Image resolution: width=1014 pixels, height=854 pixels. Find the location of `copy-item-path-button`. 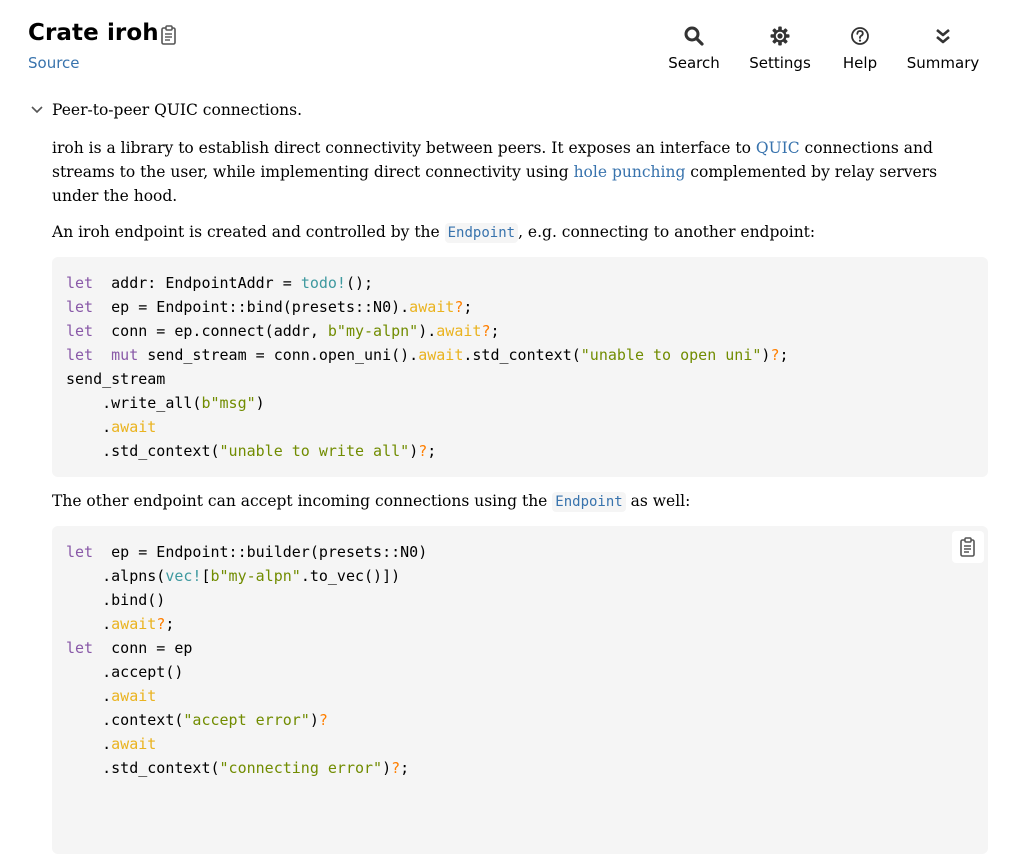

copy-item-path-button is located at coordinates (169, 35).